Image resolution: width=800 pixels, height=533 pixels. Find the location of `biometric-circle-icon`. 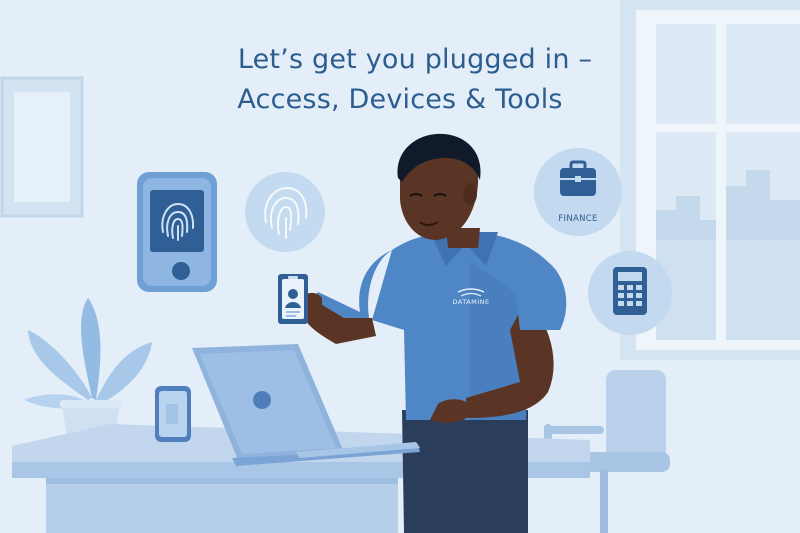

biometric-circle-icon is located at coordinates (285, 212).